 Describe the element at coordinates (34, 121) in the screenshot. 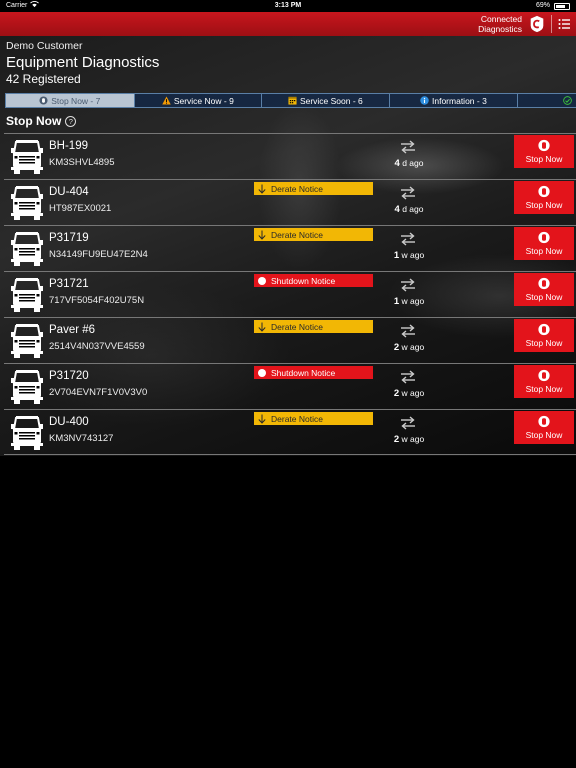

I see `section-title: Stop Now` at that location.